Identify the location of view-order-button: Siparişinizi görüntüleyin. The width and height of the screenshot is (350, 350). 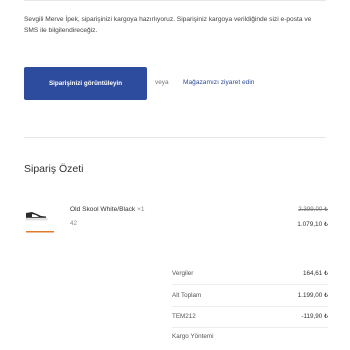
(85, 83).